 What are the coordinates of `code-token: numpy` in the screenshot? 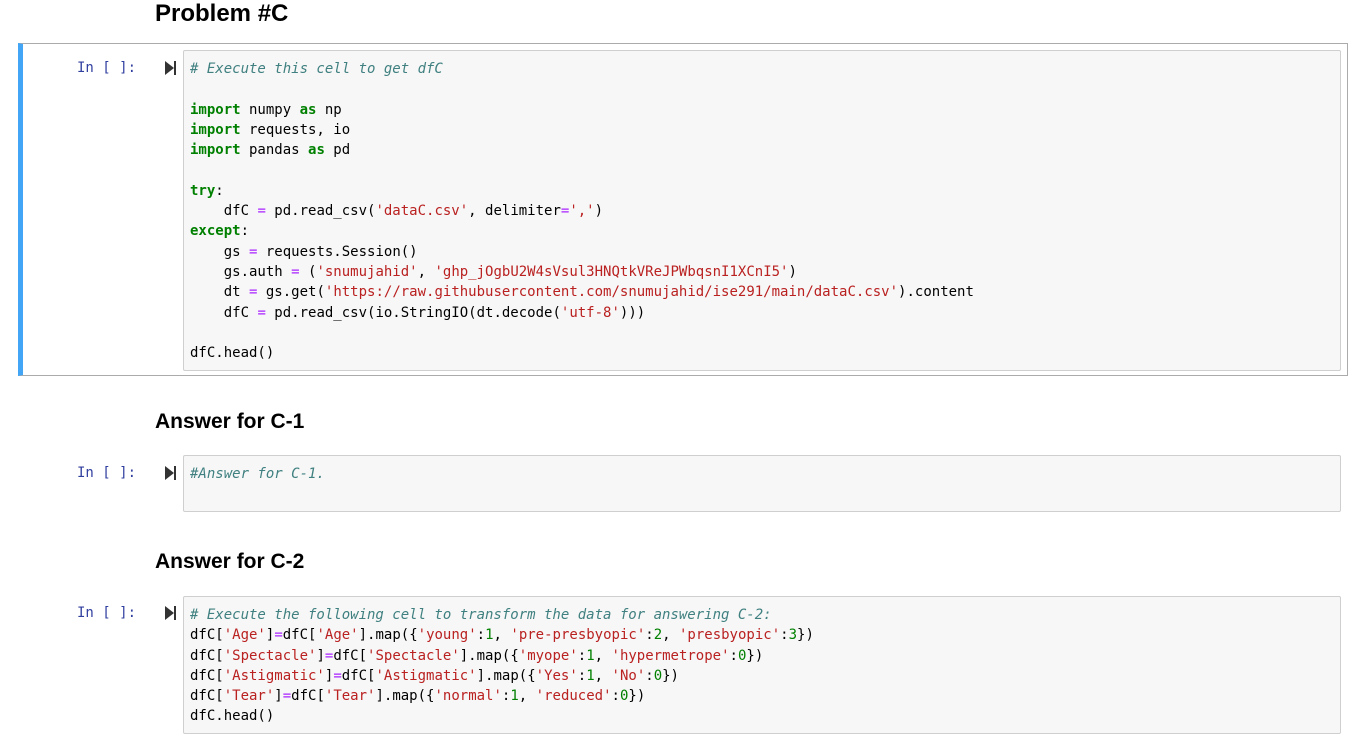 It's located at (270, 109).